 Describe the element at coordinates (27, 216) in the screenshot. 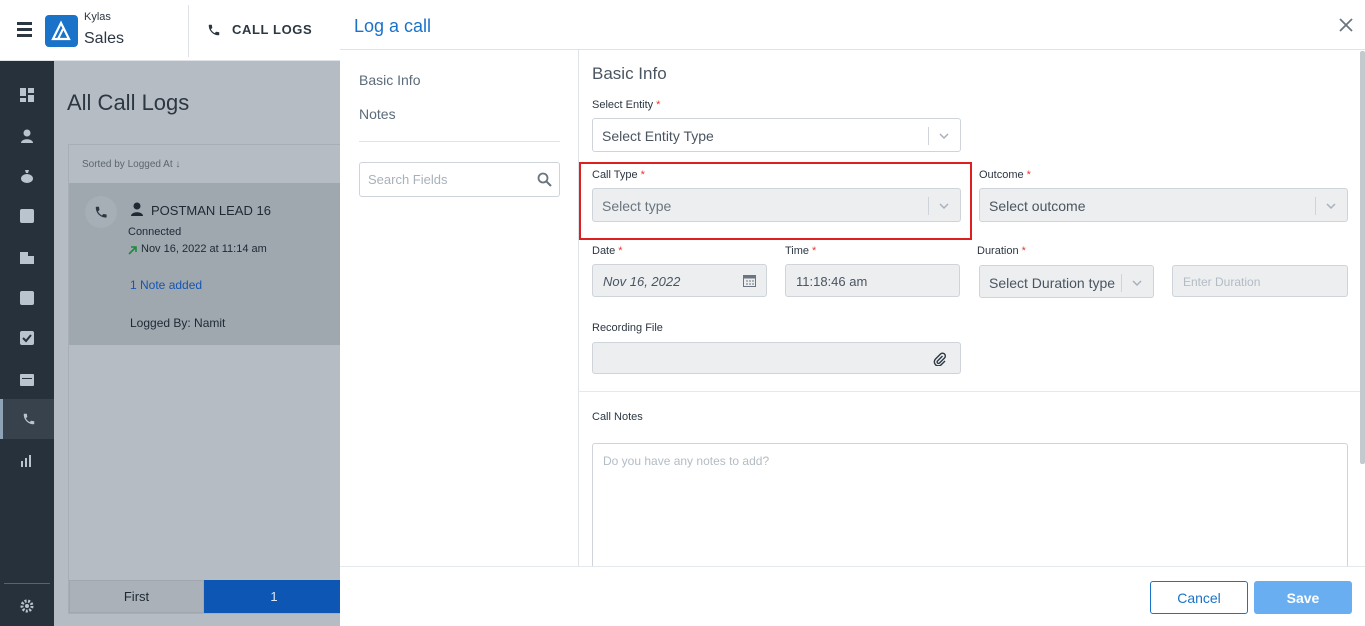

I see `leads-icon` at that location.